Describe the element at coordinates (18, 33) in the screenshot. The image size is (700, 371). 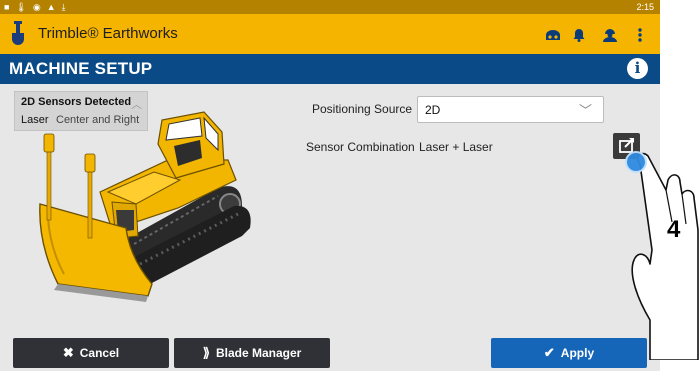
I see `shovel-logo-icon` at that location.